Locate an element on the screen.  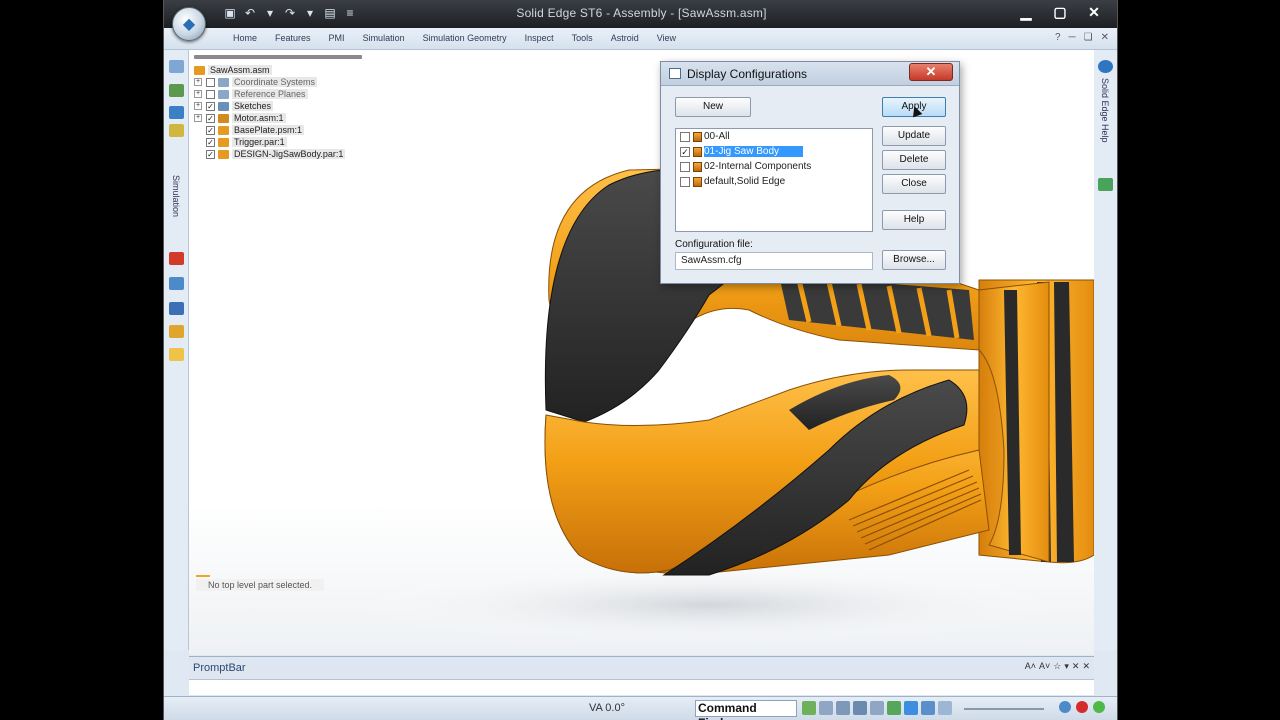
favorite-icon: ☆ is located at coordinates (1057, 666).